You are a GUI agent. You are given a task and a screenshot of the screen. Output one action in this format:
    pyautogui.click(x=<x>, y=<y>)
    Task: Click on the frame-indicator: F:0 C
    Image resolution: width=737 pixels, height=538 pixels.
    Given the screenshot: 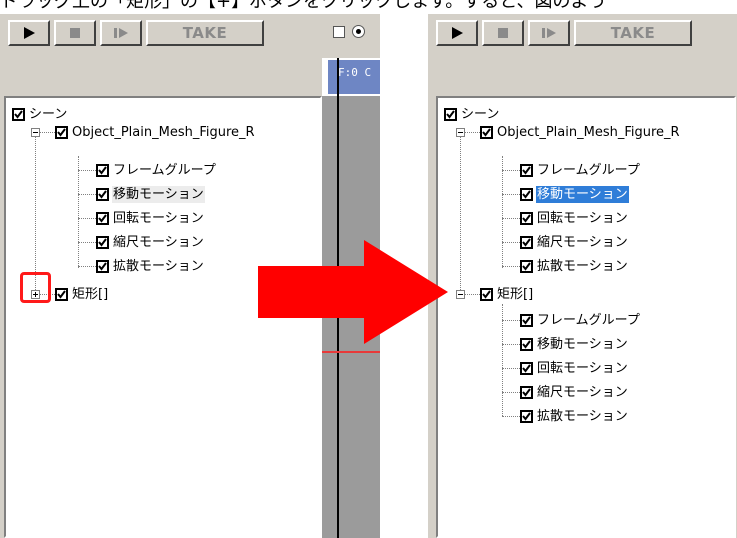 What is the action you would take?
    pyautogui.click(x=355, y=72)
    